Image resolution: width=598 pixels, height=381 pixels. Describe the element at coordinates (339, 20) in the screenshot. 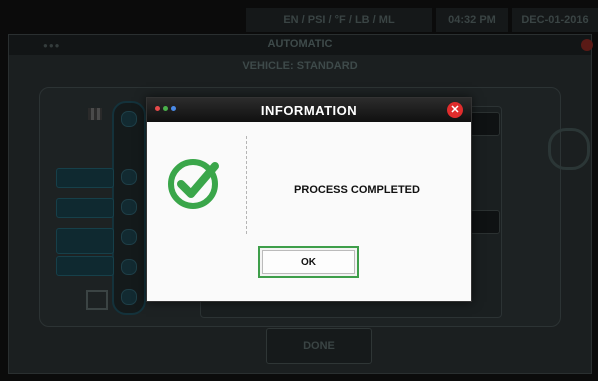

I see `units-display: EN / PSI / °F / LB / ML` at that location.